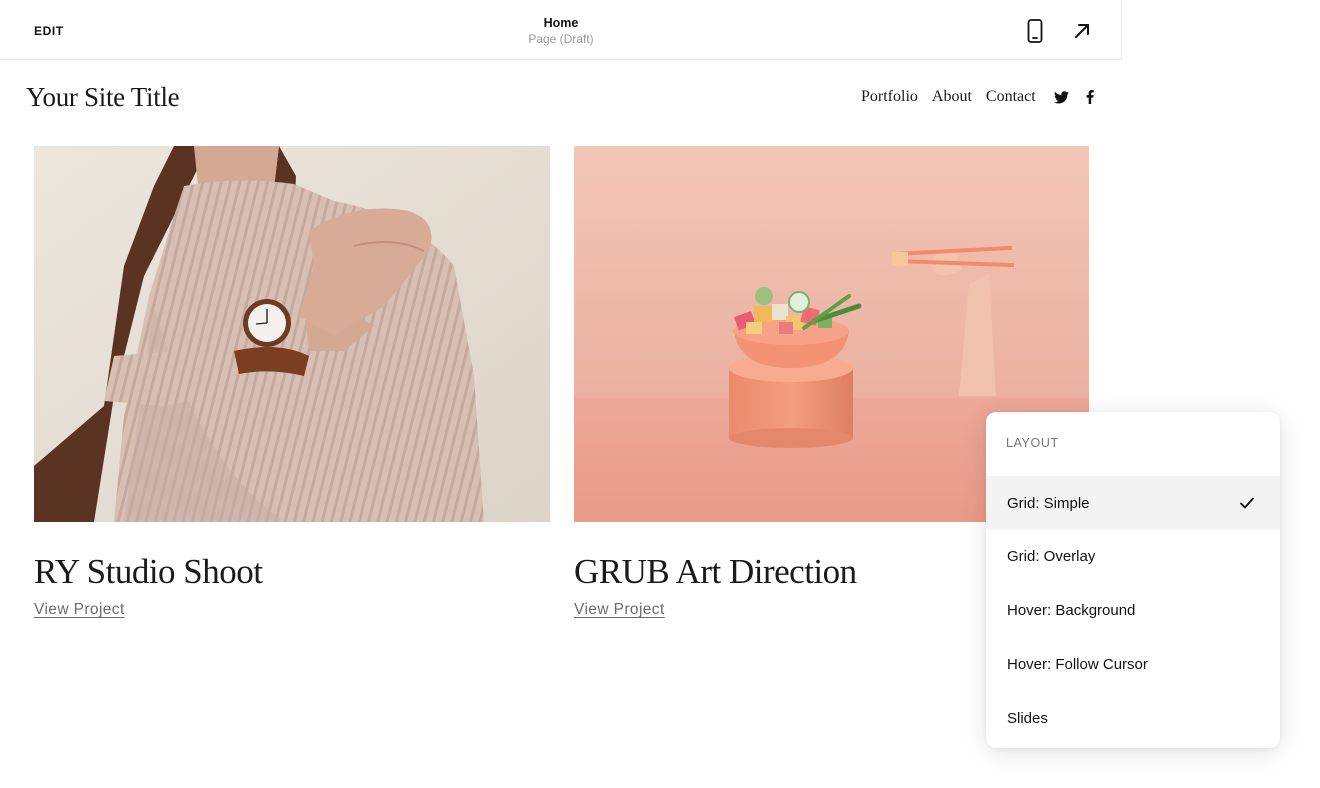 The image size is (1320, 788). I want to click on page-title: Home, so click(561, 23).